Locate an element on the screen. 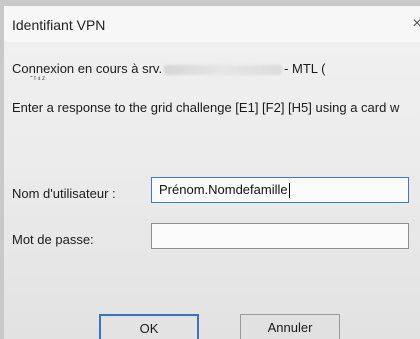 Image resolution: width=420 pixels, height=339 pixels. cancel-button: Annuler is located at coordinates (290, 326).